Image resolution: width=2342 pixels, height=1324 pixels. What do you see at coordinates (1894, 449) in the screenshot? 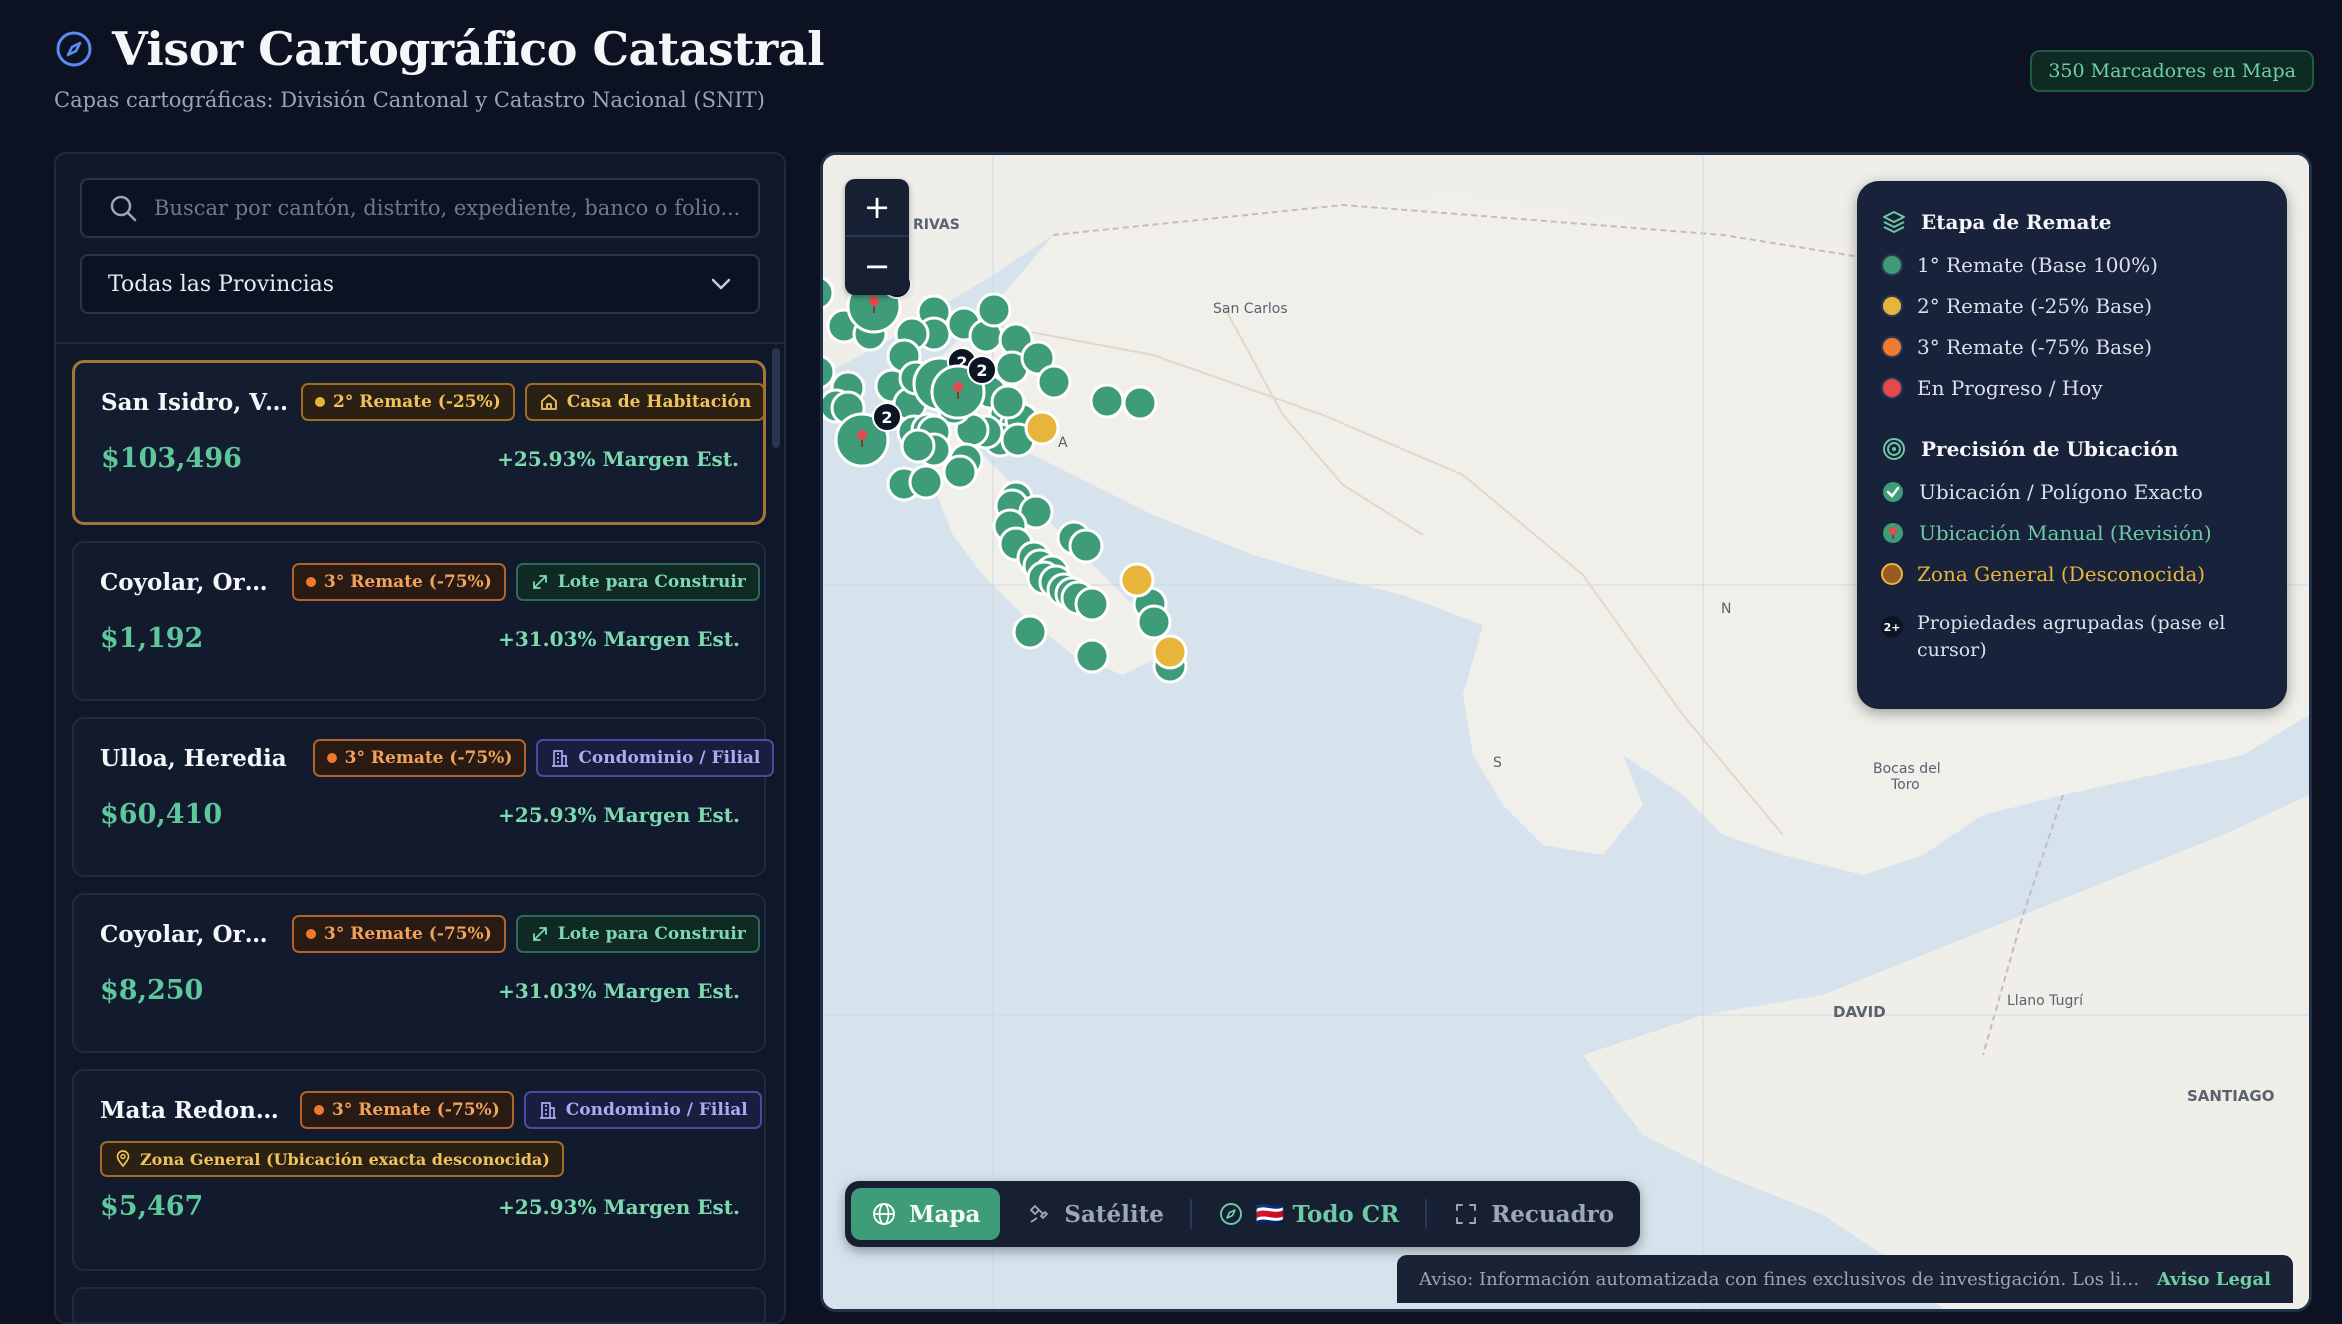
I see `target-icon` at bounding box center [1894, 449].